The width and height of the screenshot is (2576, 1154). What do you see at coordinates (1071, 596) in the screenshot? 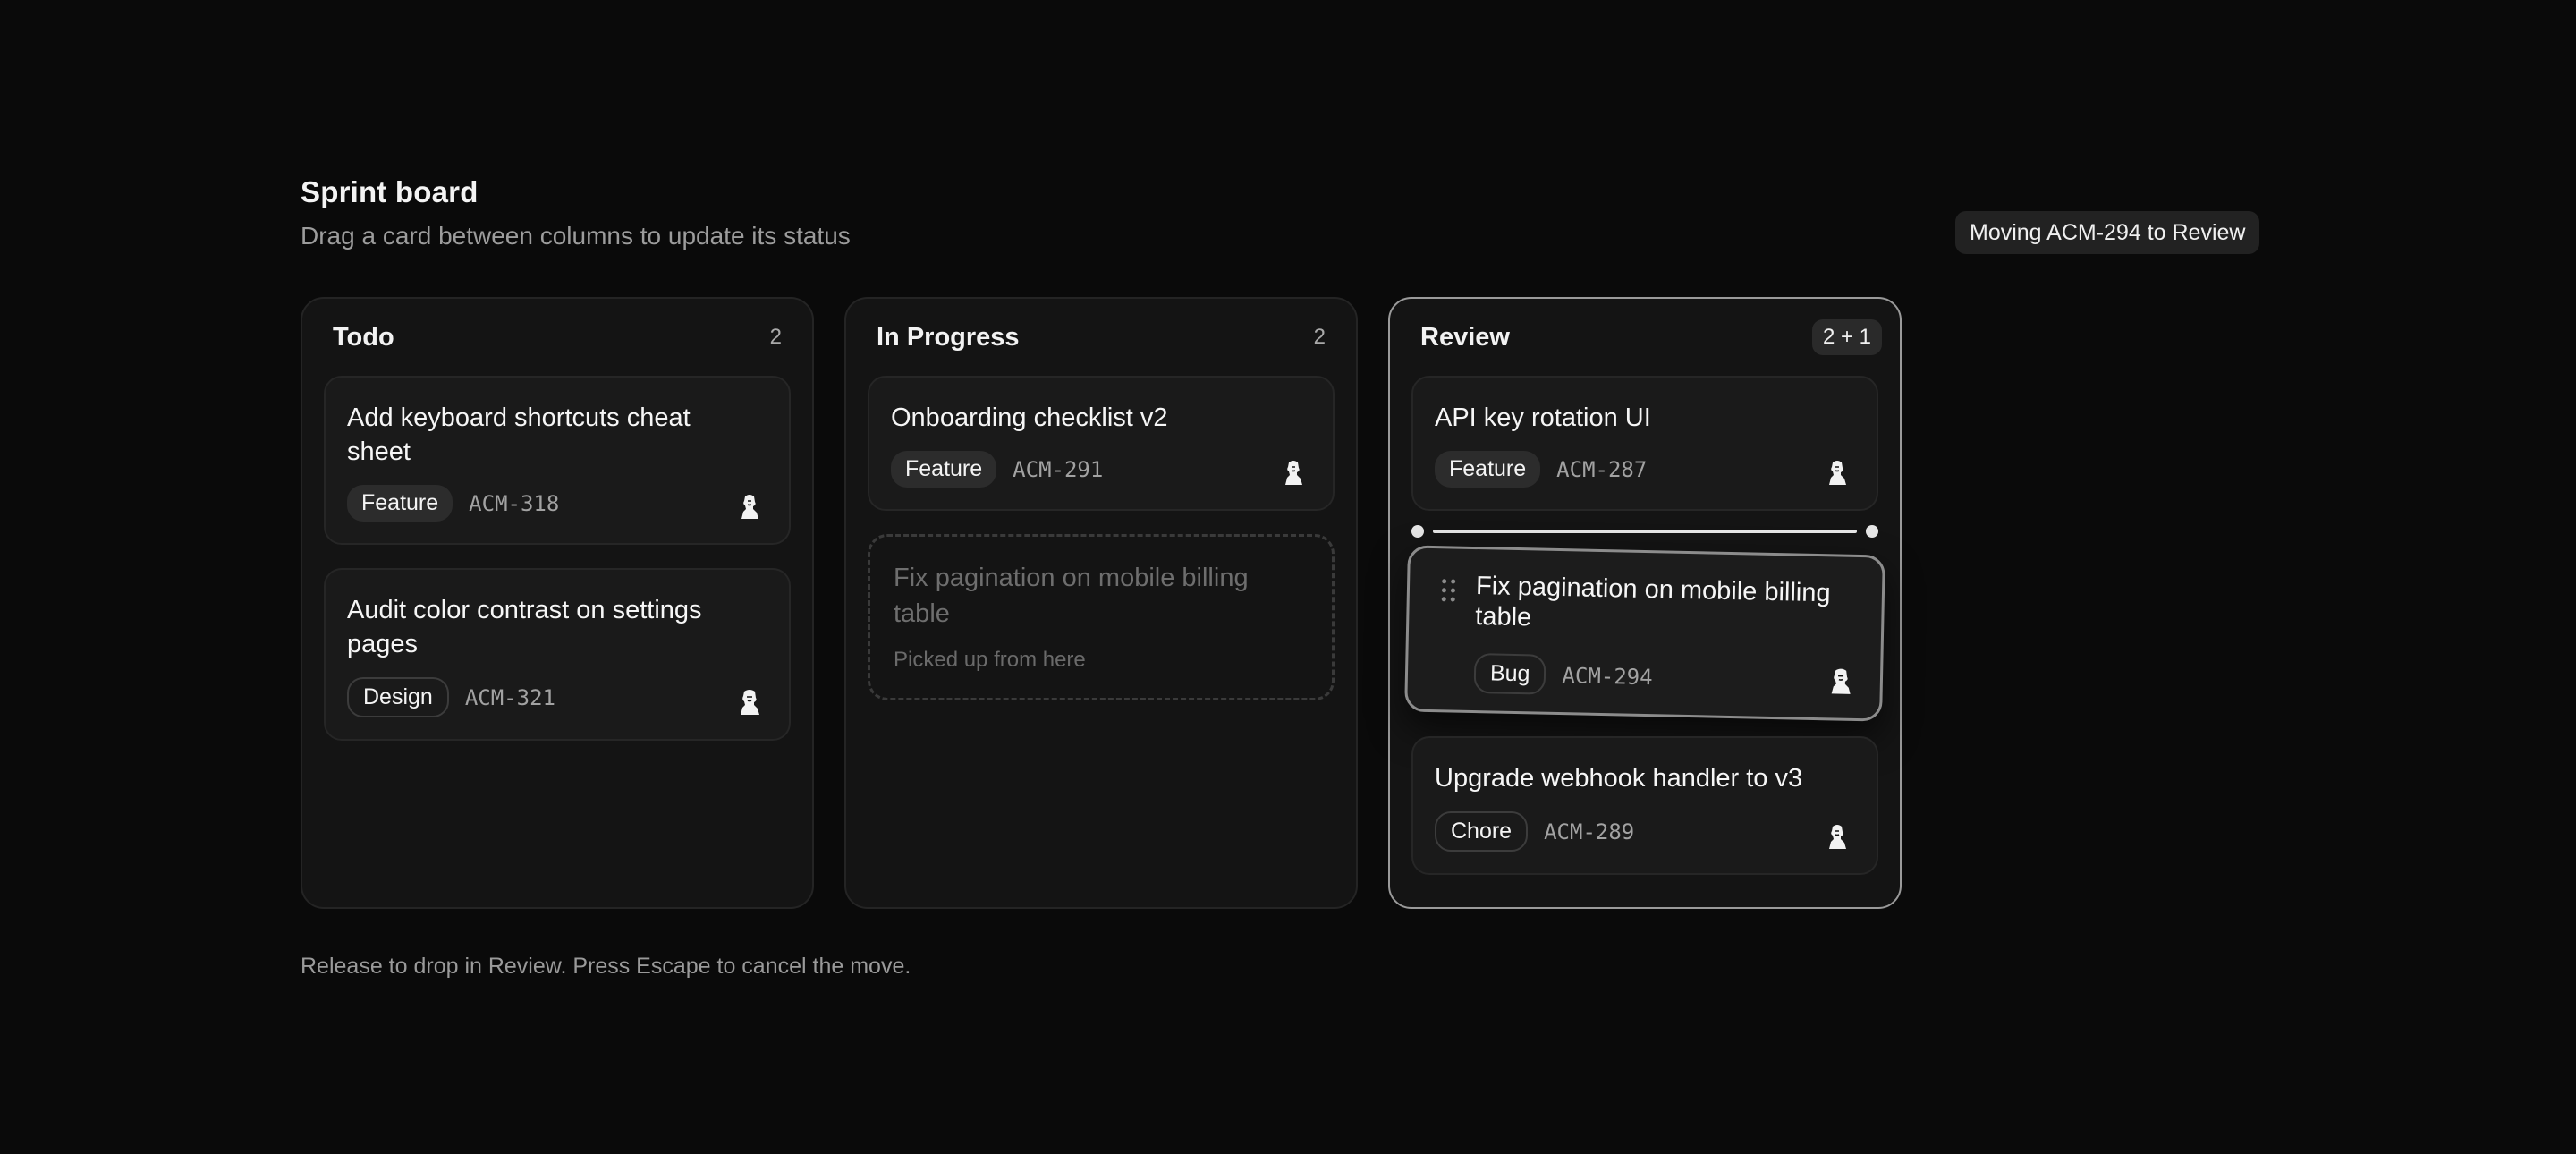
I see `placeholder-title: Fix pagination on mobile billing table` at bounding box center [1071, 596].